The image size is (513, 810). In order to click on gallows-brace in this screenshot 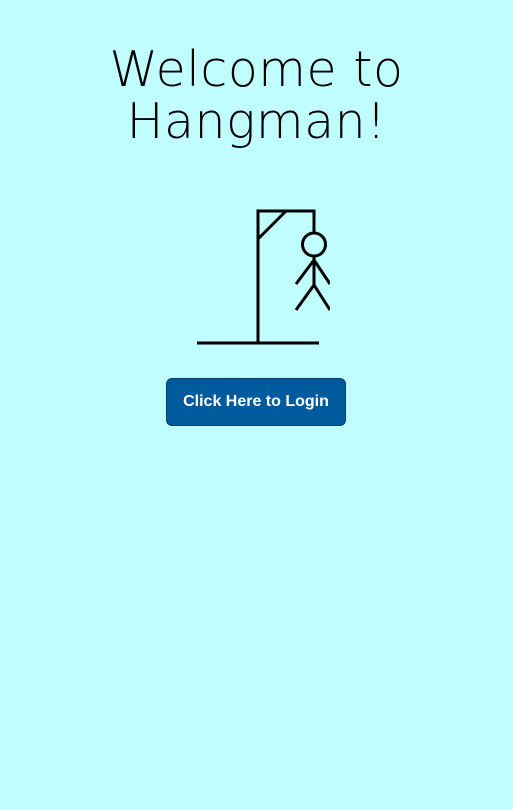, I will do `click(272, 225)`.